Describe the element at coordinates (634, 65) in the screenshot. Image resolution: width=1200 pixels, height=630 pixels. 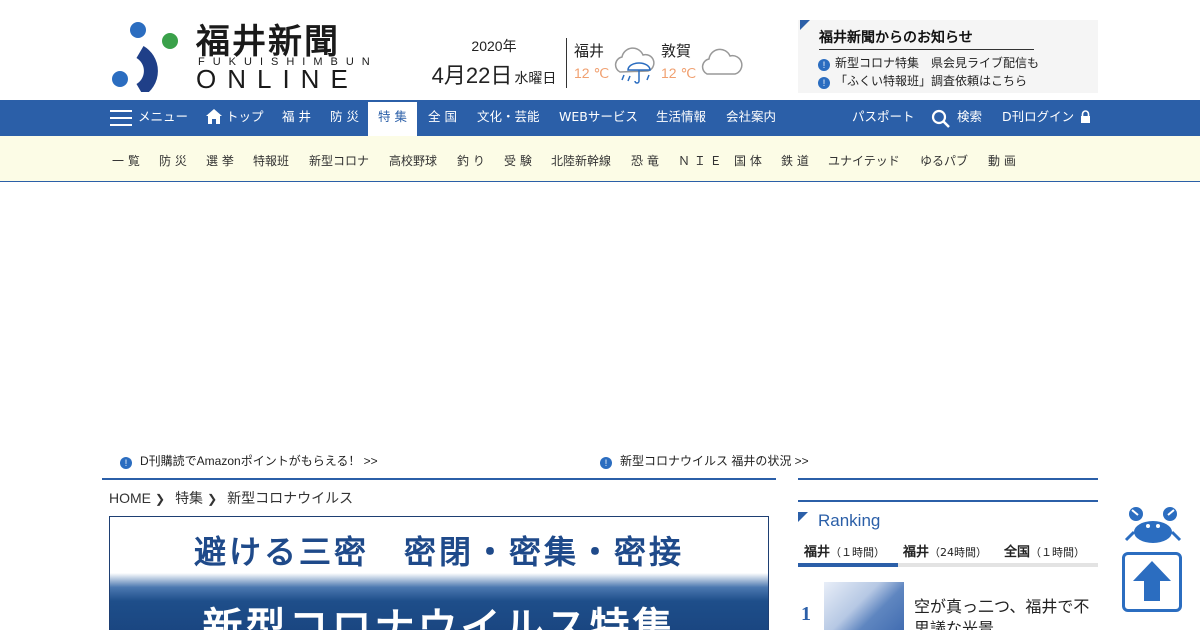
I see `rain-cloud-umbrella-icon` at that location.